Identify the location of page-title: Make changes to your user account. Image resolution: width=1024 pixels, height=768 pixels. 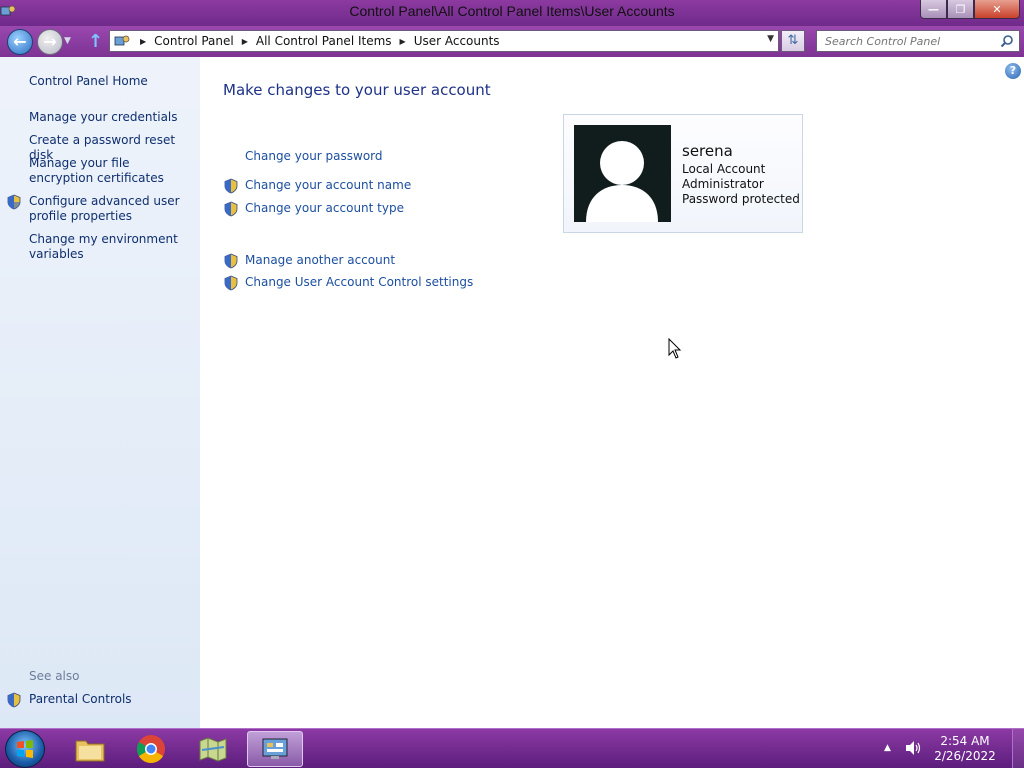
(357, 90).